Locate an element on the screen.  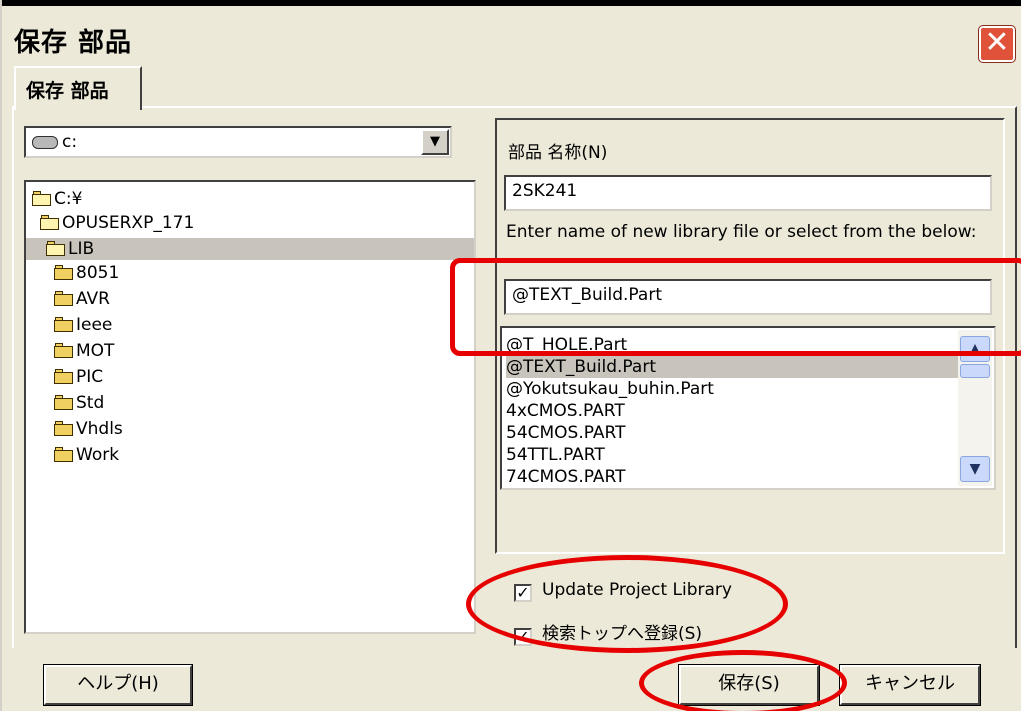
update-project-library-option: ✓ Update Project Library is located at coordinates (623, 591).